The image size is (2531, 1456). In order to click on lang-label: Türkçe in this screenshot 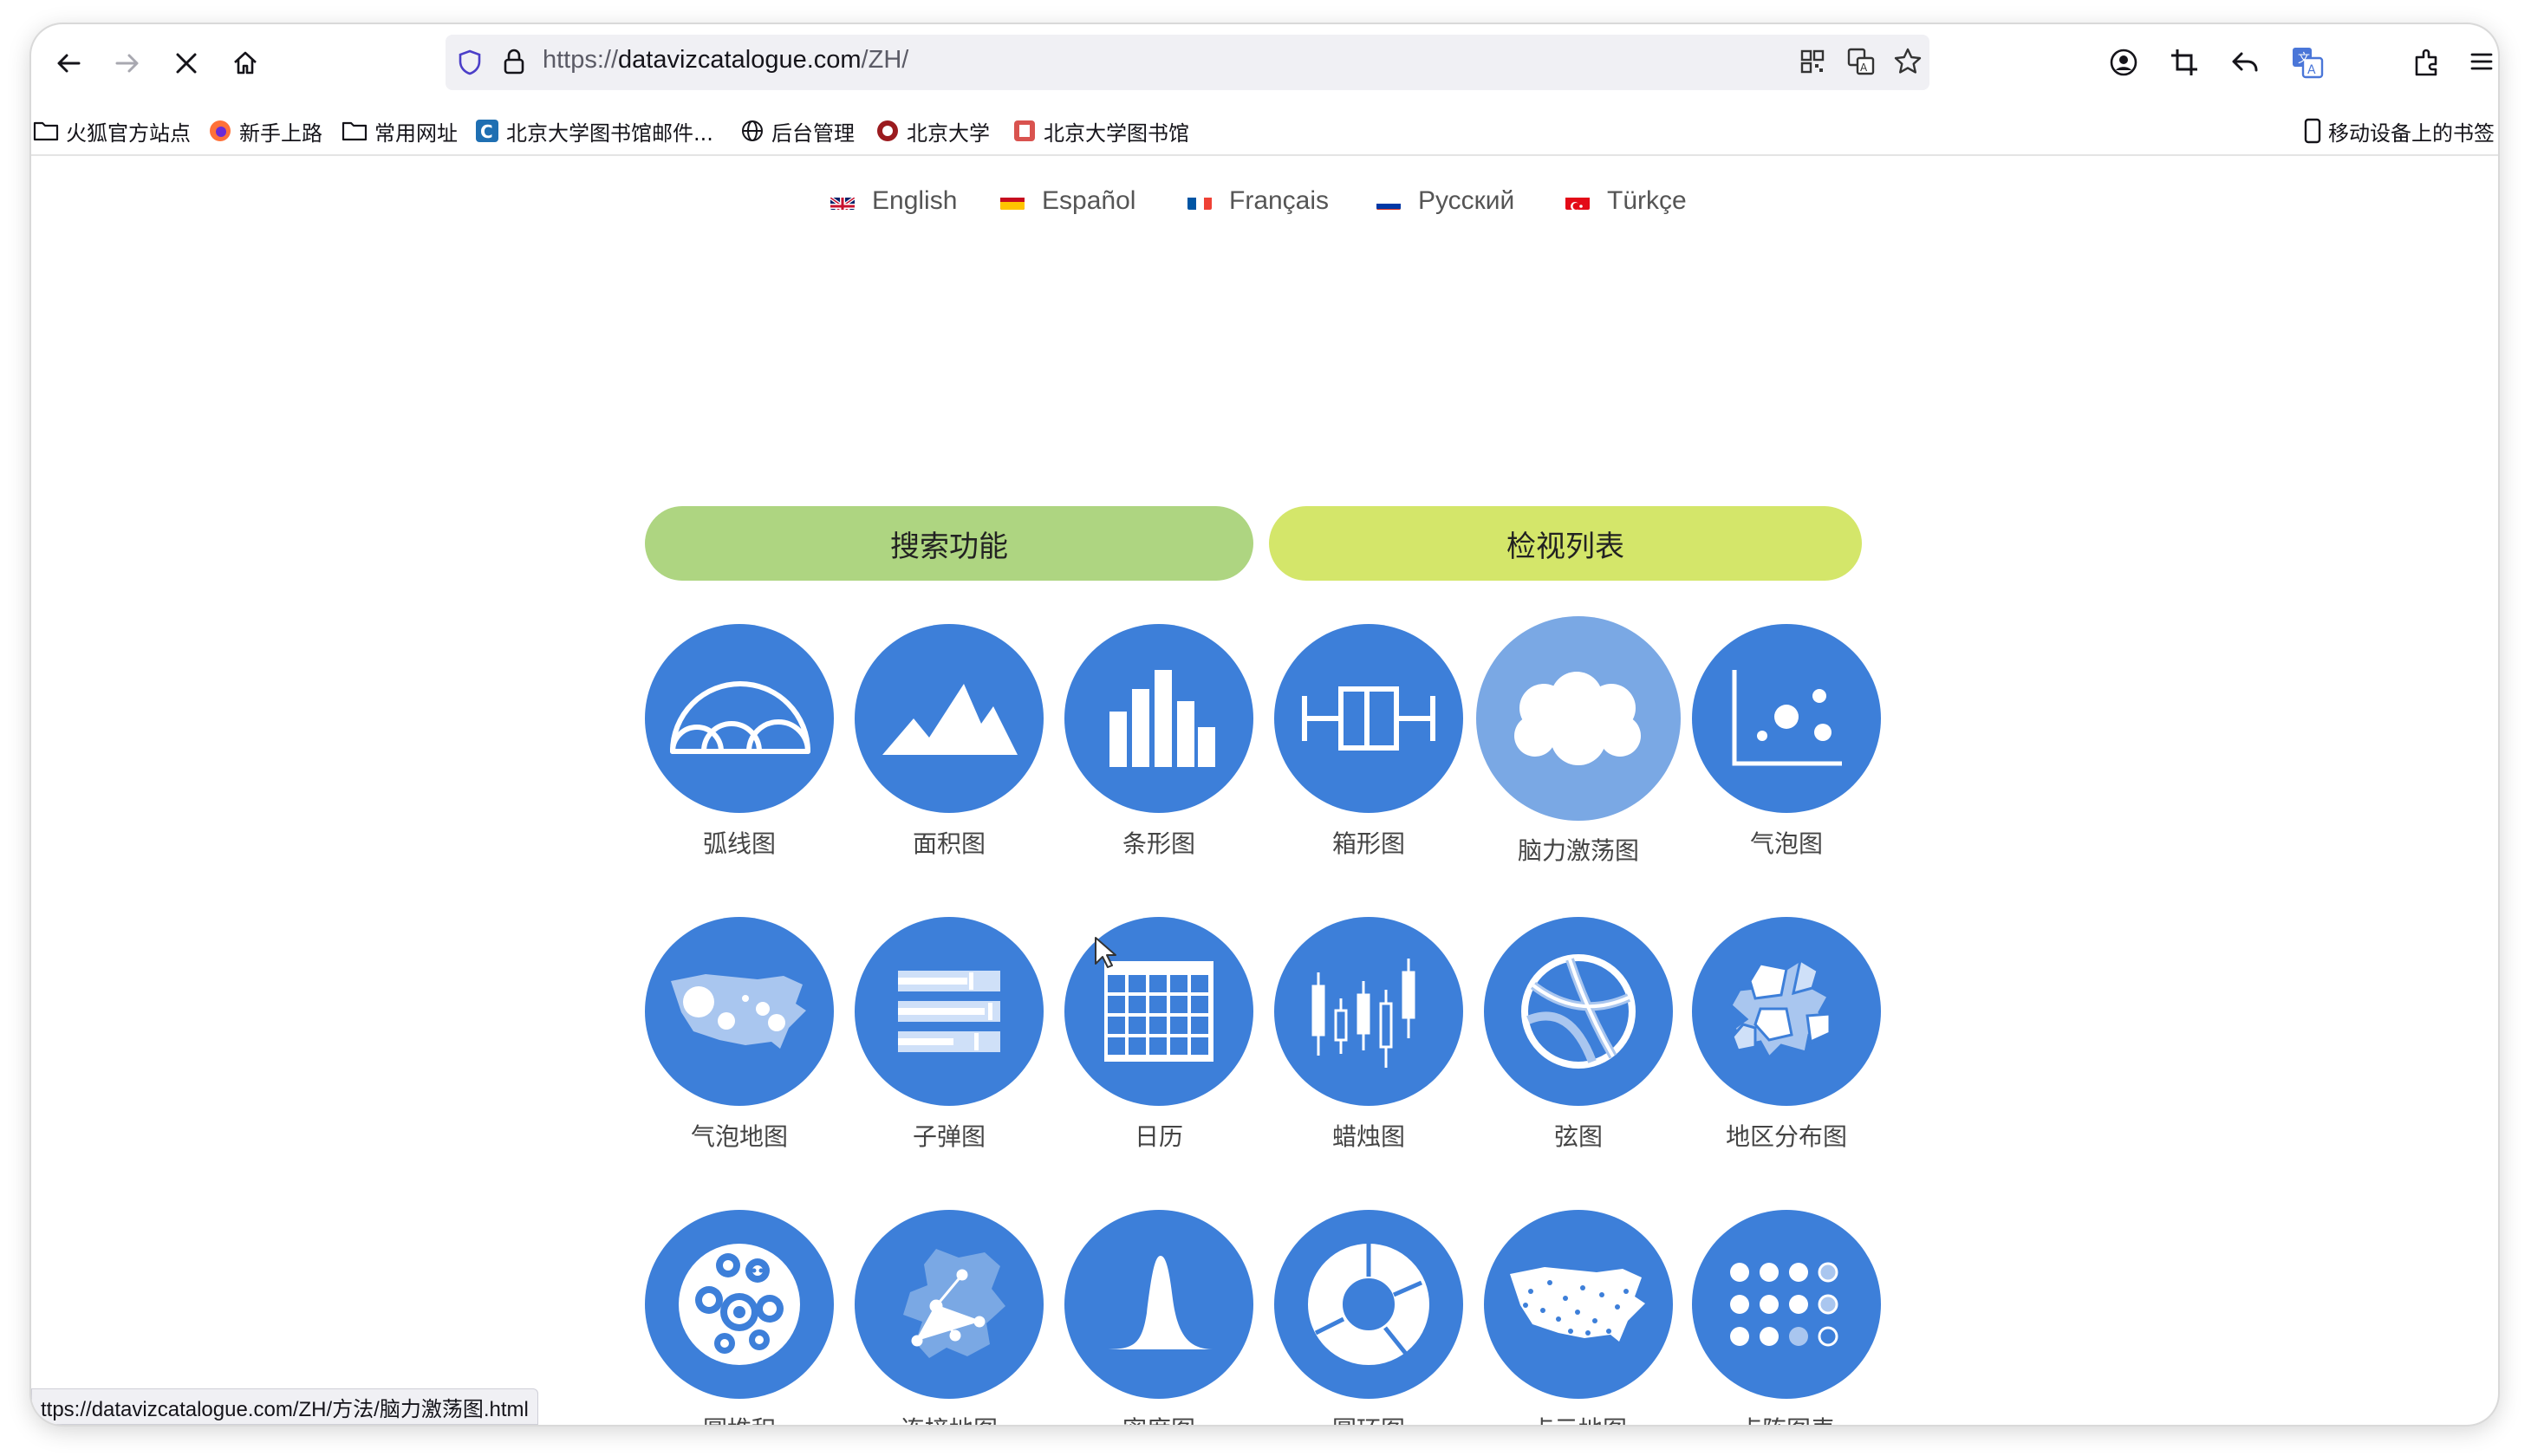, I will do `click(1647, 200)`.